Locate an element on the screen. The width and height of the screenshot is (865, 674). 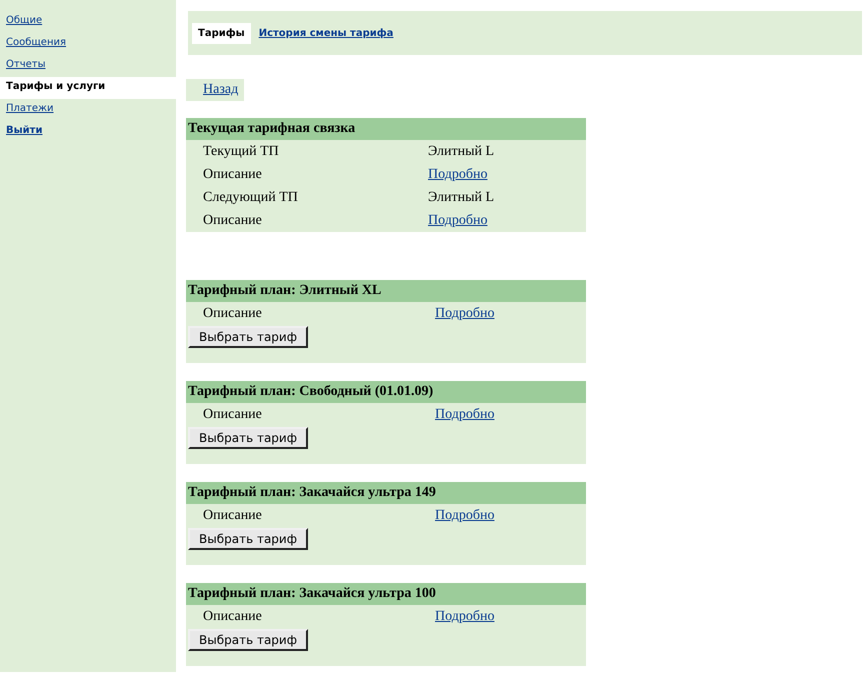
back-link: Назад is located at coordinates (215, 90).